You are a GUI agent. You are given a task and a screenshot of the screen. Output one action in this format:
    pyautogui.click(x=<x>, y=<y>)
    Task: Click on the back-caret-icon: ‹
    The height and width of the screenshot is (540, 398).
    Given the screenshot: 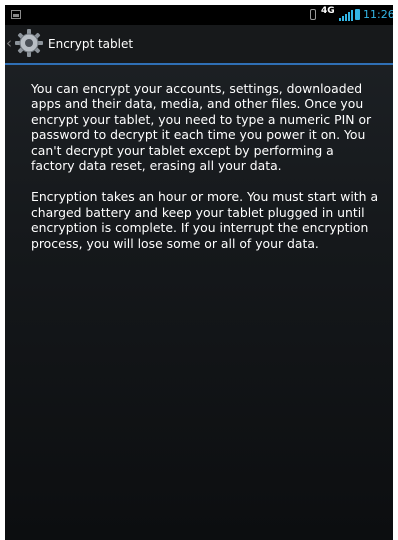 What is the action you would take?
    pyautogui.click(x=9, y=43)
    